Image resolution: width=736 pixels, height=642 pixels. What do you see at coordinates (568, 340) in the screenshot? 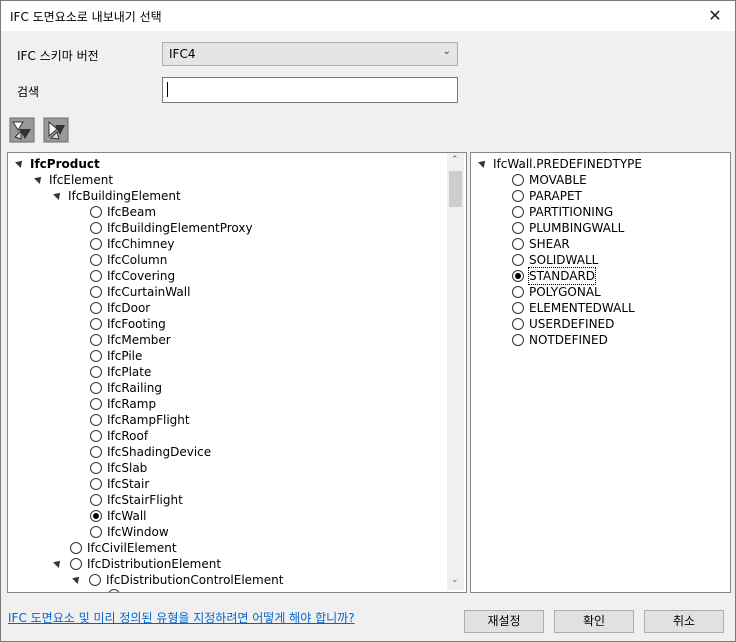
I see `tree-label: NOTDEFINED` at bounding box center [568, 340].